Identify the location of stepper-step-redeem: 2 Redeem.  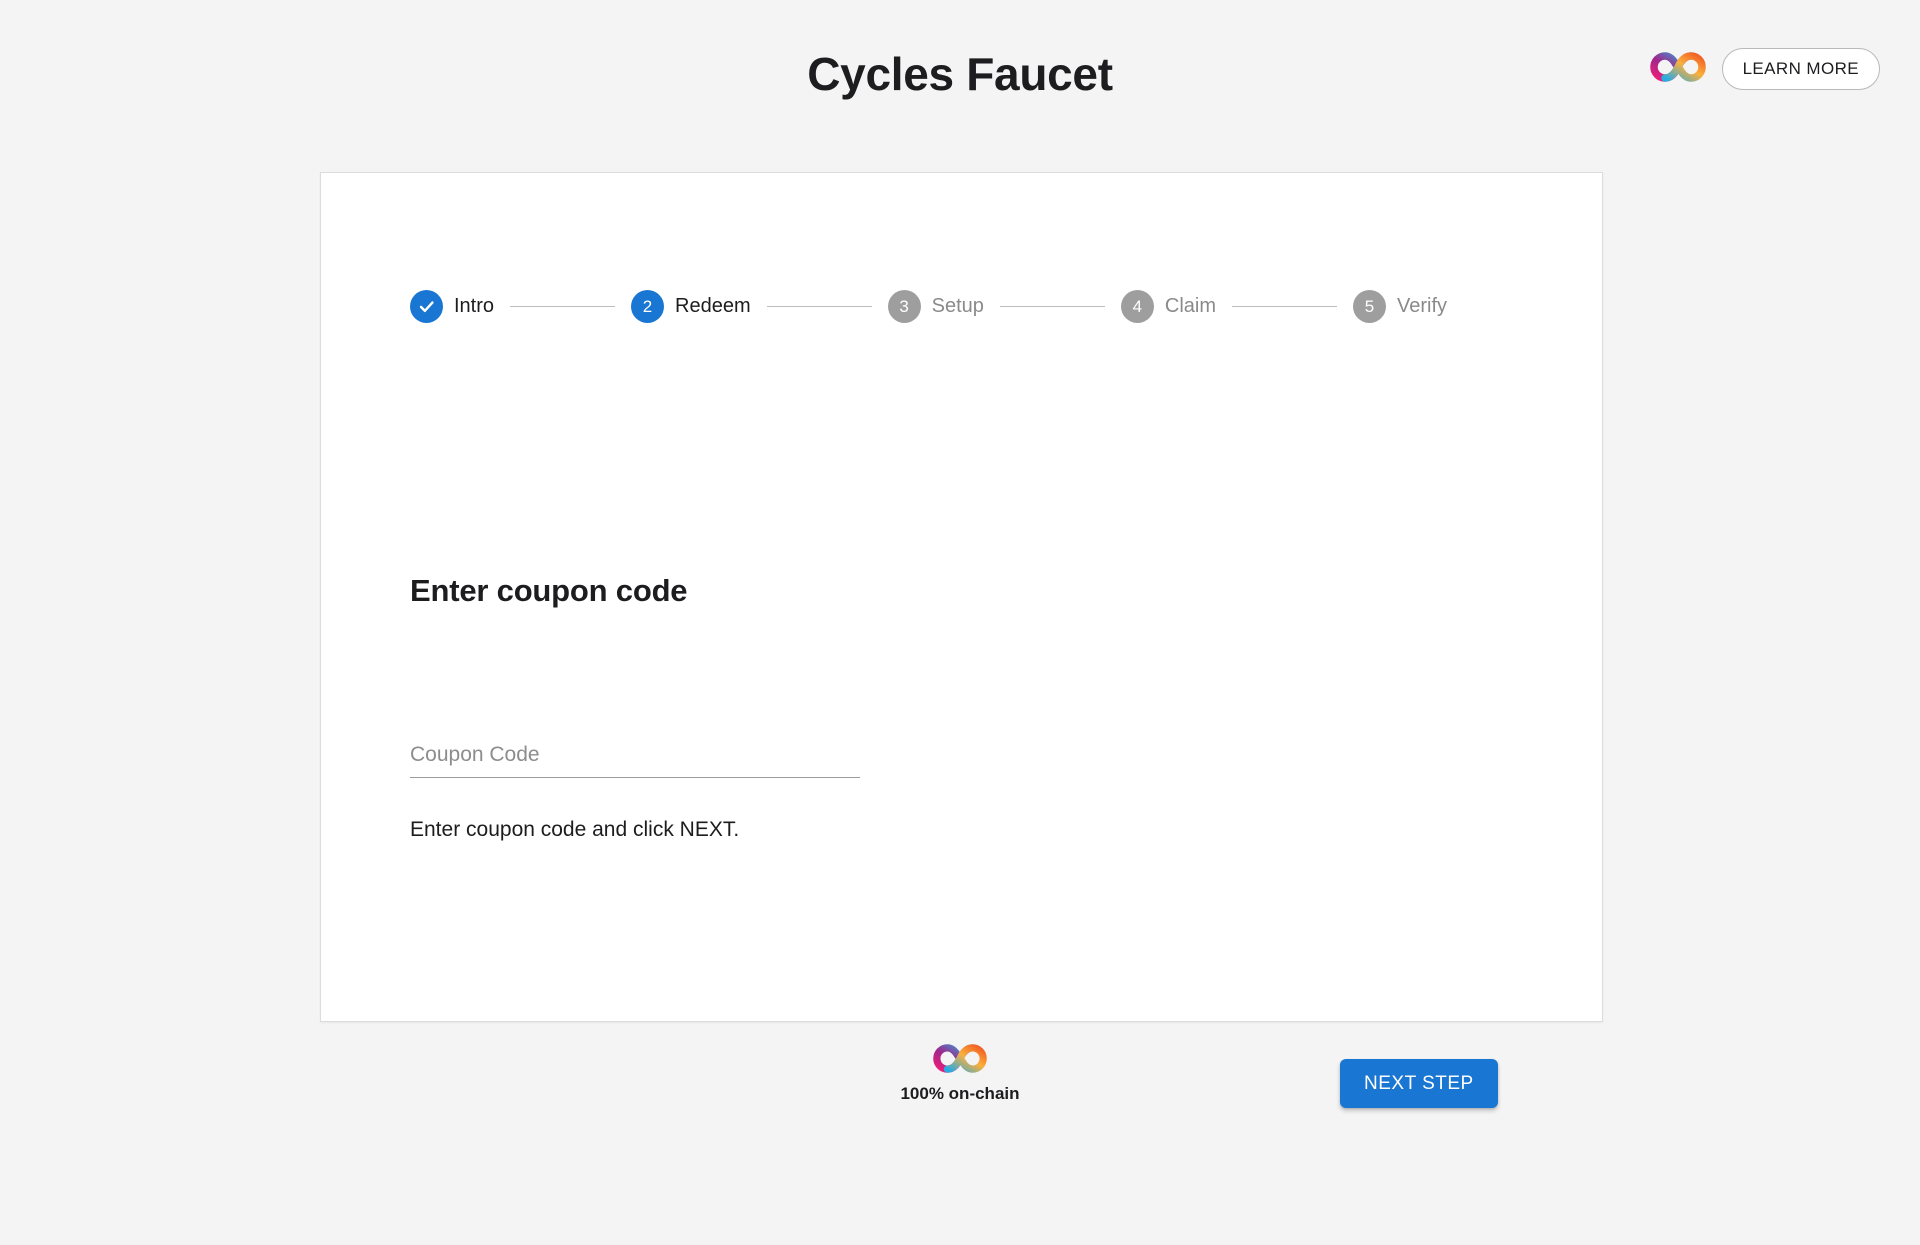
(691, 306).